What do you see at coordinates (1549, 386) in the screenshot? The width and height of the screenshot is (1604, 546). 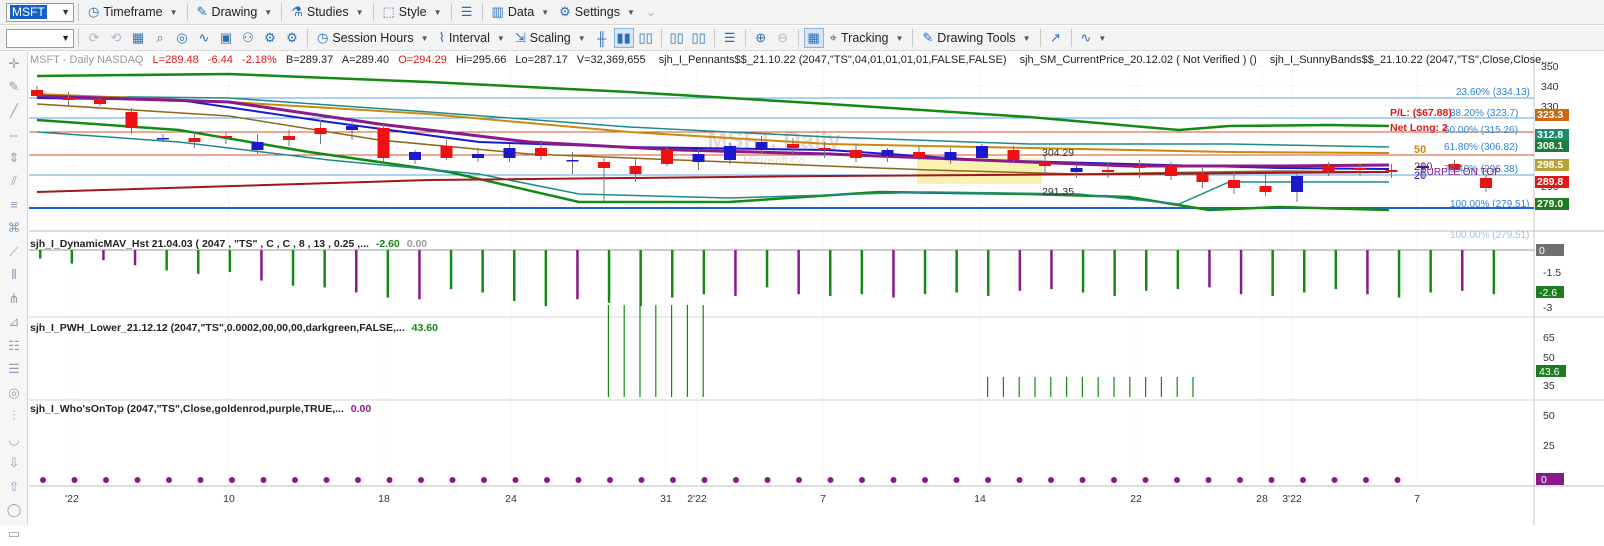 I see `pwh-tick: 35` at bounding box center [1549, 386].